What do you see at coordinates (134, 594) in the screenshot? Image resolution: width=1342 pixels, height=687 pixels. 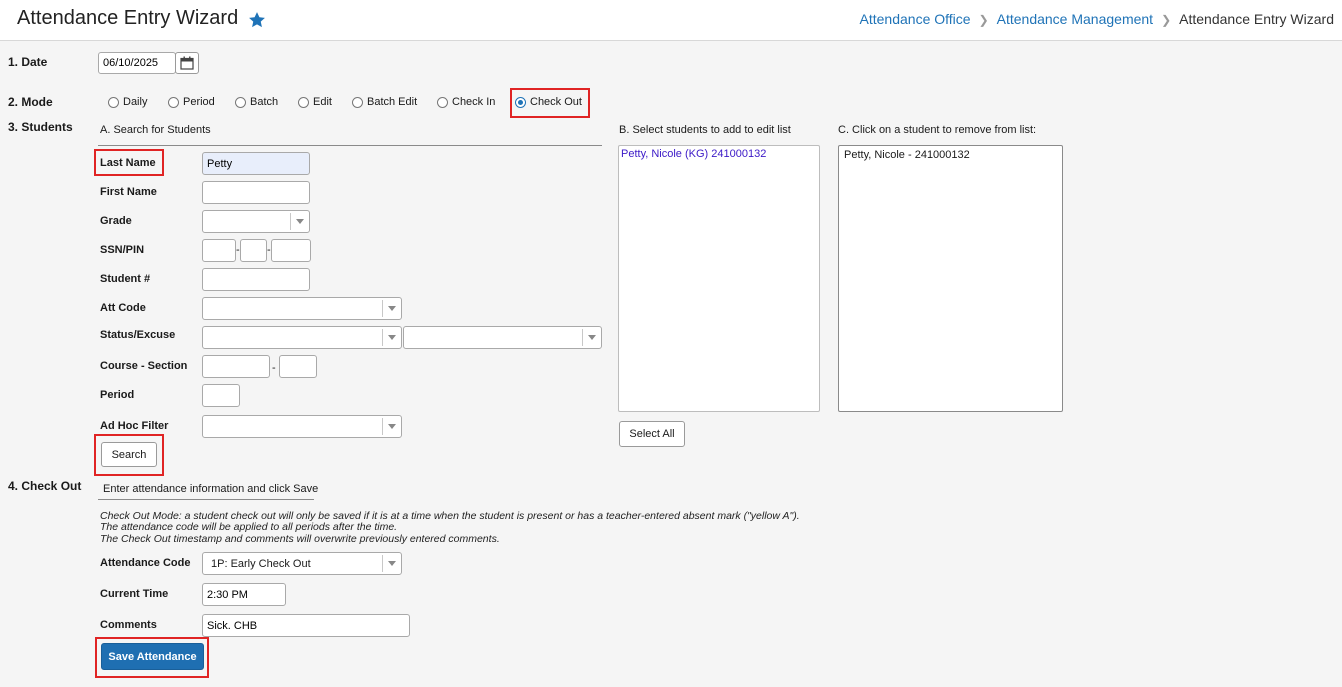 I see `current-time-label: Current Time` at bounding box center [134, 594].